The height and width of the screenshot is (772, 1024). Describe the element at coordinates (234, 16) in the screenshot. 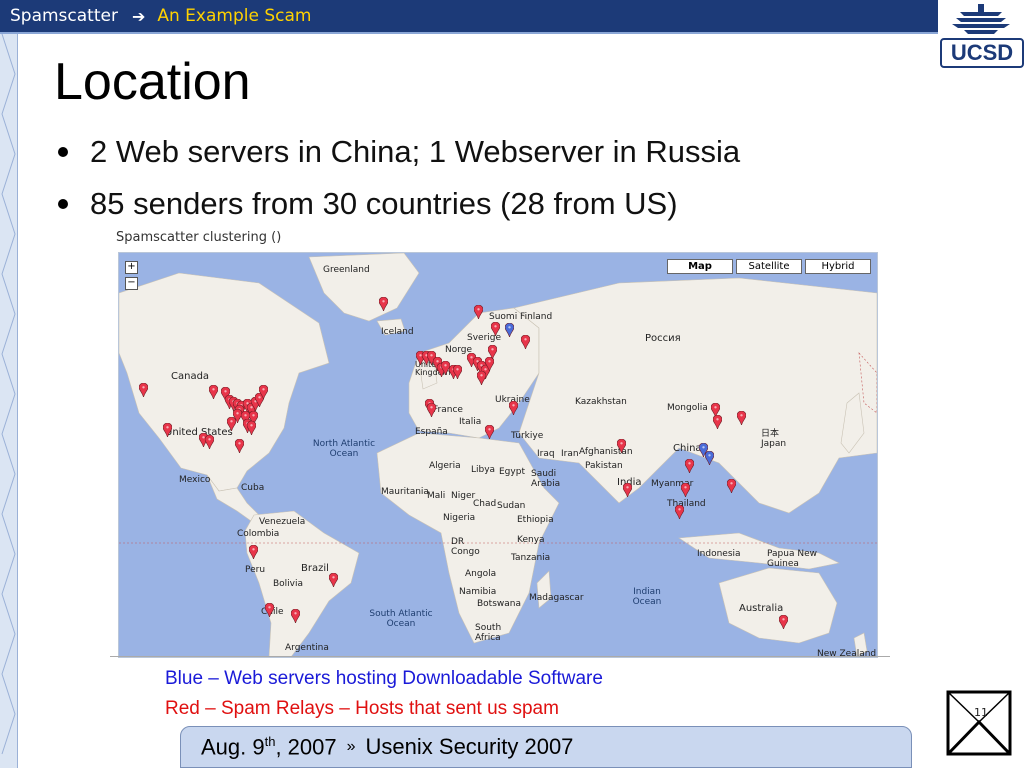

I see `breadcrumb-topic: An Example Scam` at that location.